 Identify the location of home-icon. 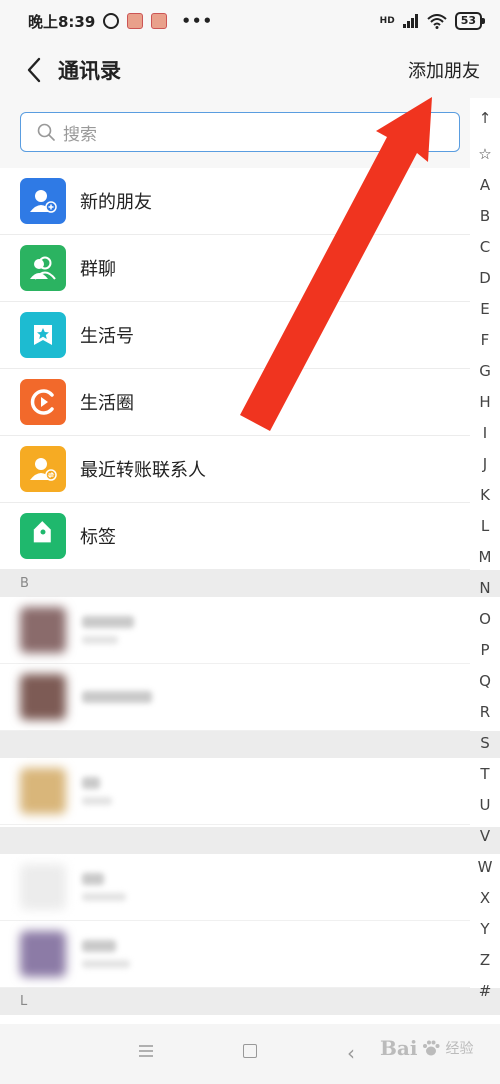
(250, 1051).